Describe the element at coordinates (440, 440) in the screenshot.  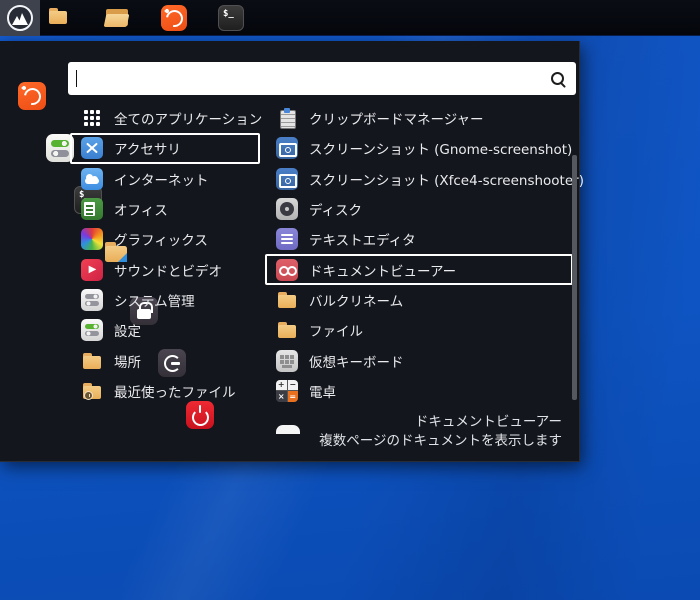
I see `tooltip-description: 複数ページのドキュメントを表示します` at that location.